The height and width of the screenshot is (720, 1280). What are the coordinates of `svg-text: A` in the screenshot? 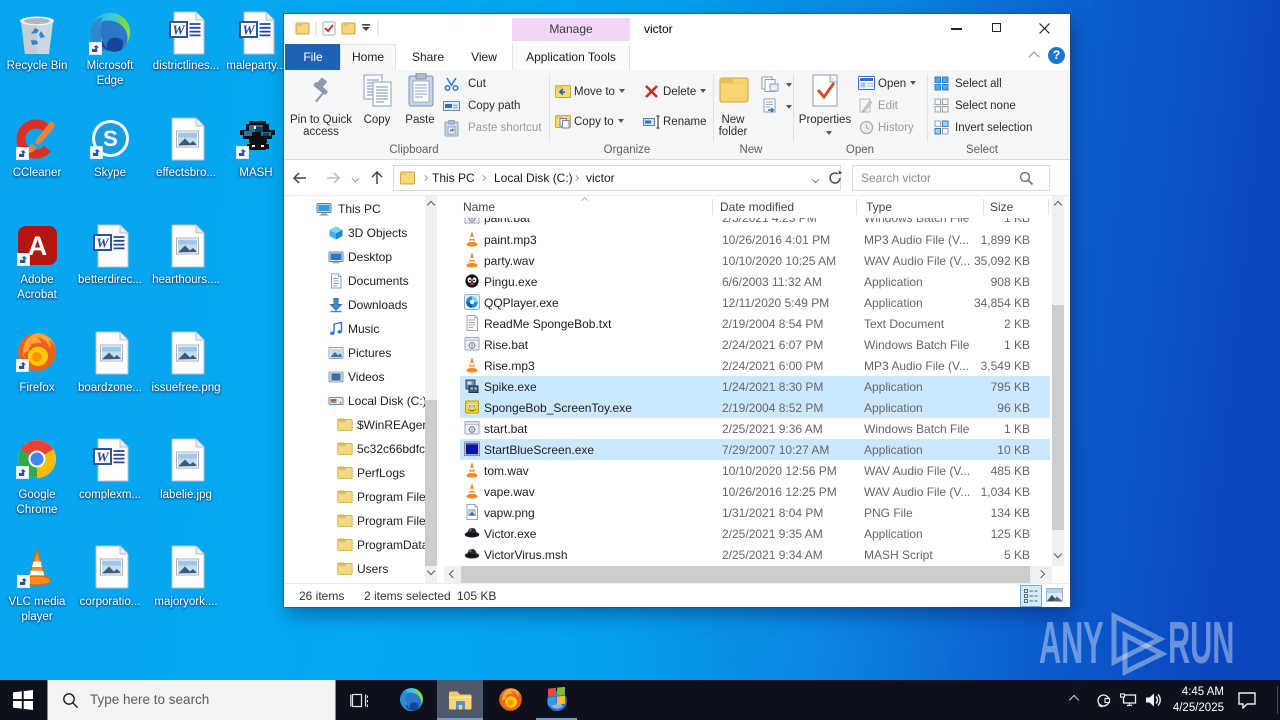 It's located at (38, 246).